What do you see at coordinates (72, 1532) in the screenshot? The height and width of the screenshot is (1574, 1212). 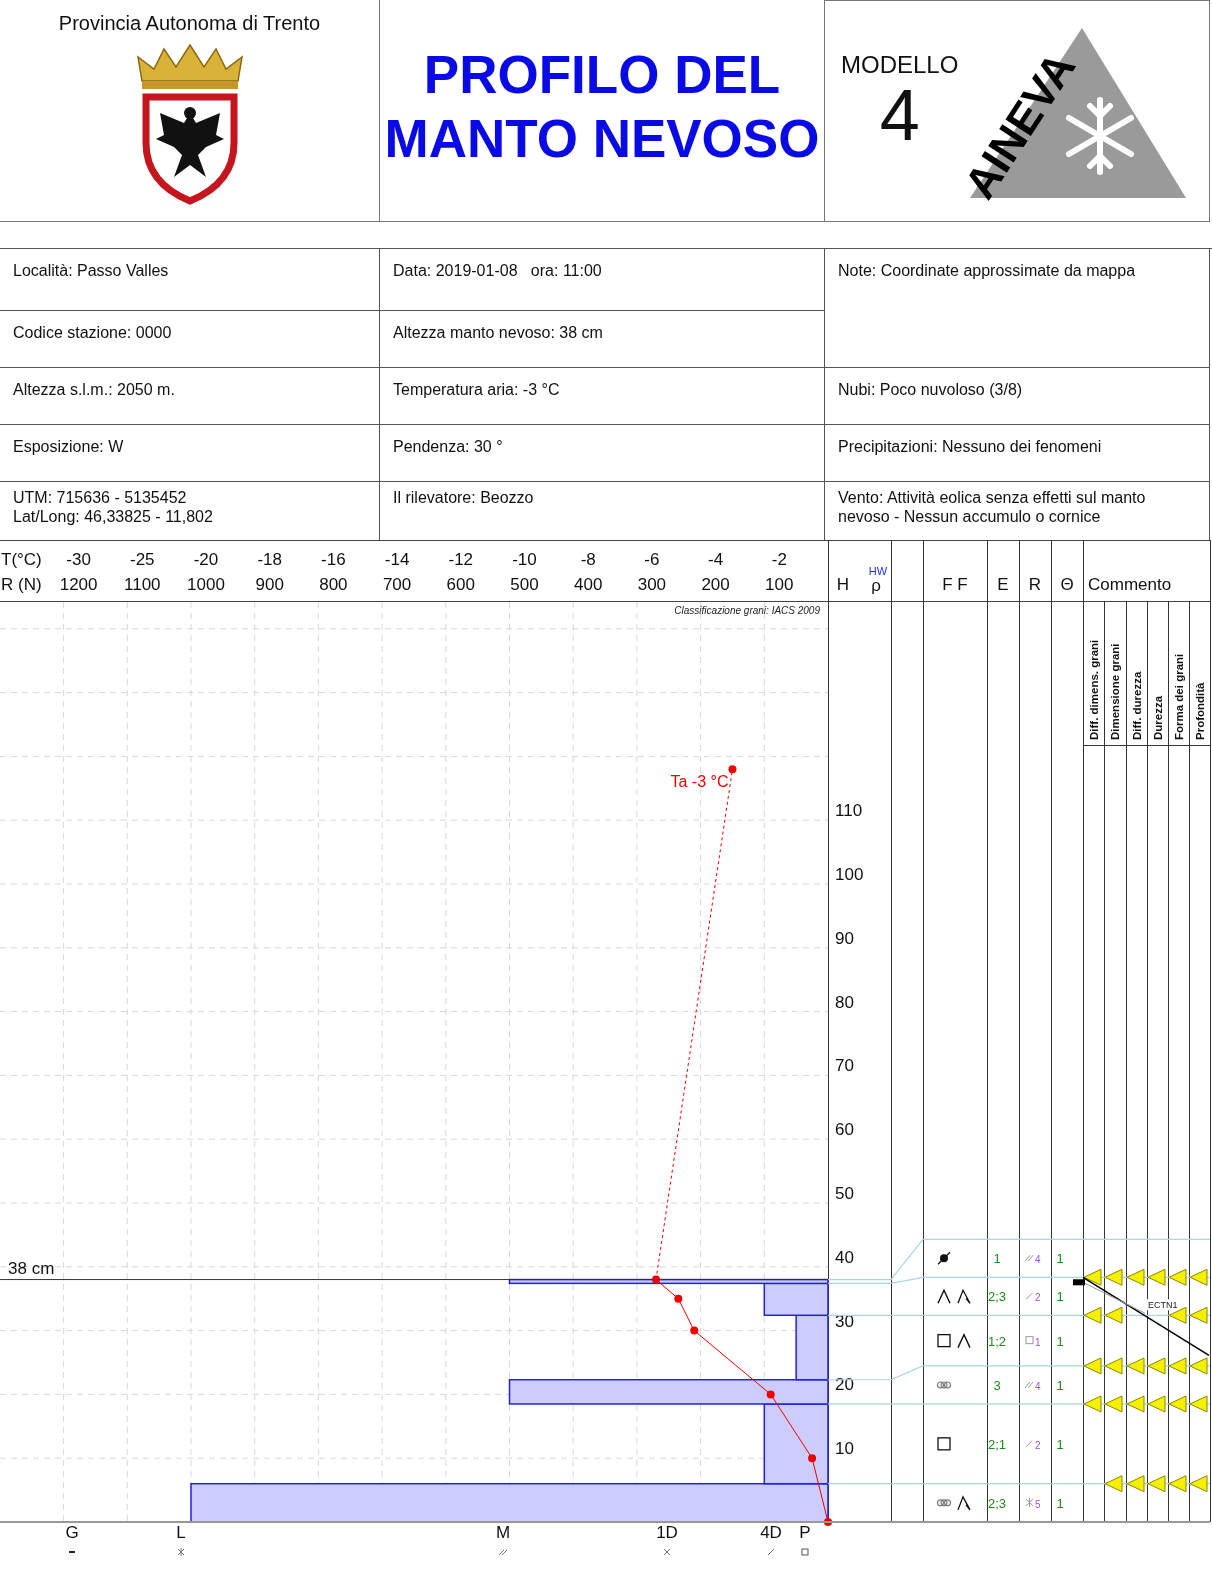 I see `hardness-label: G` at bounding box center [72, 1532].